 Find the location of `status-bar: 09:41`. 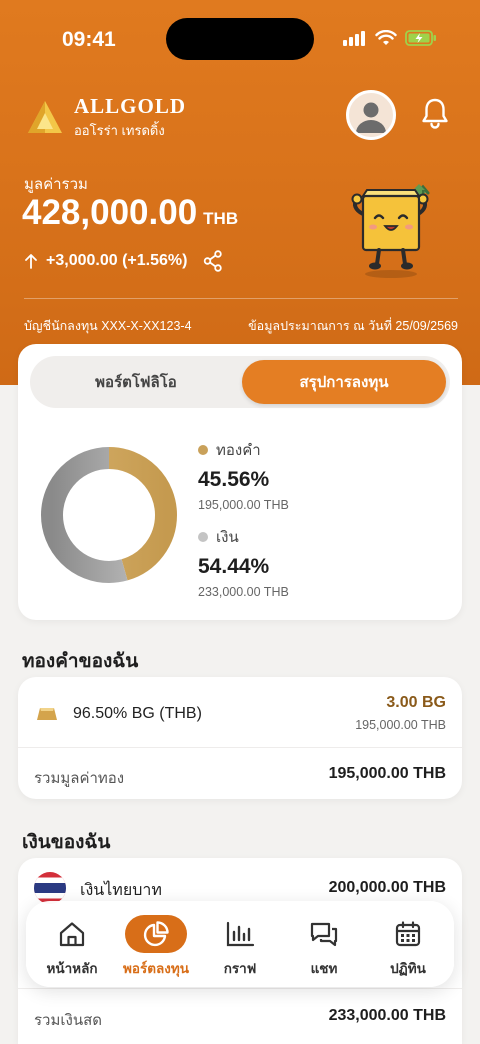

status-bar: 09:41 is located at coordinates (240, 40).